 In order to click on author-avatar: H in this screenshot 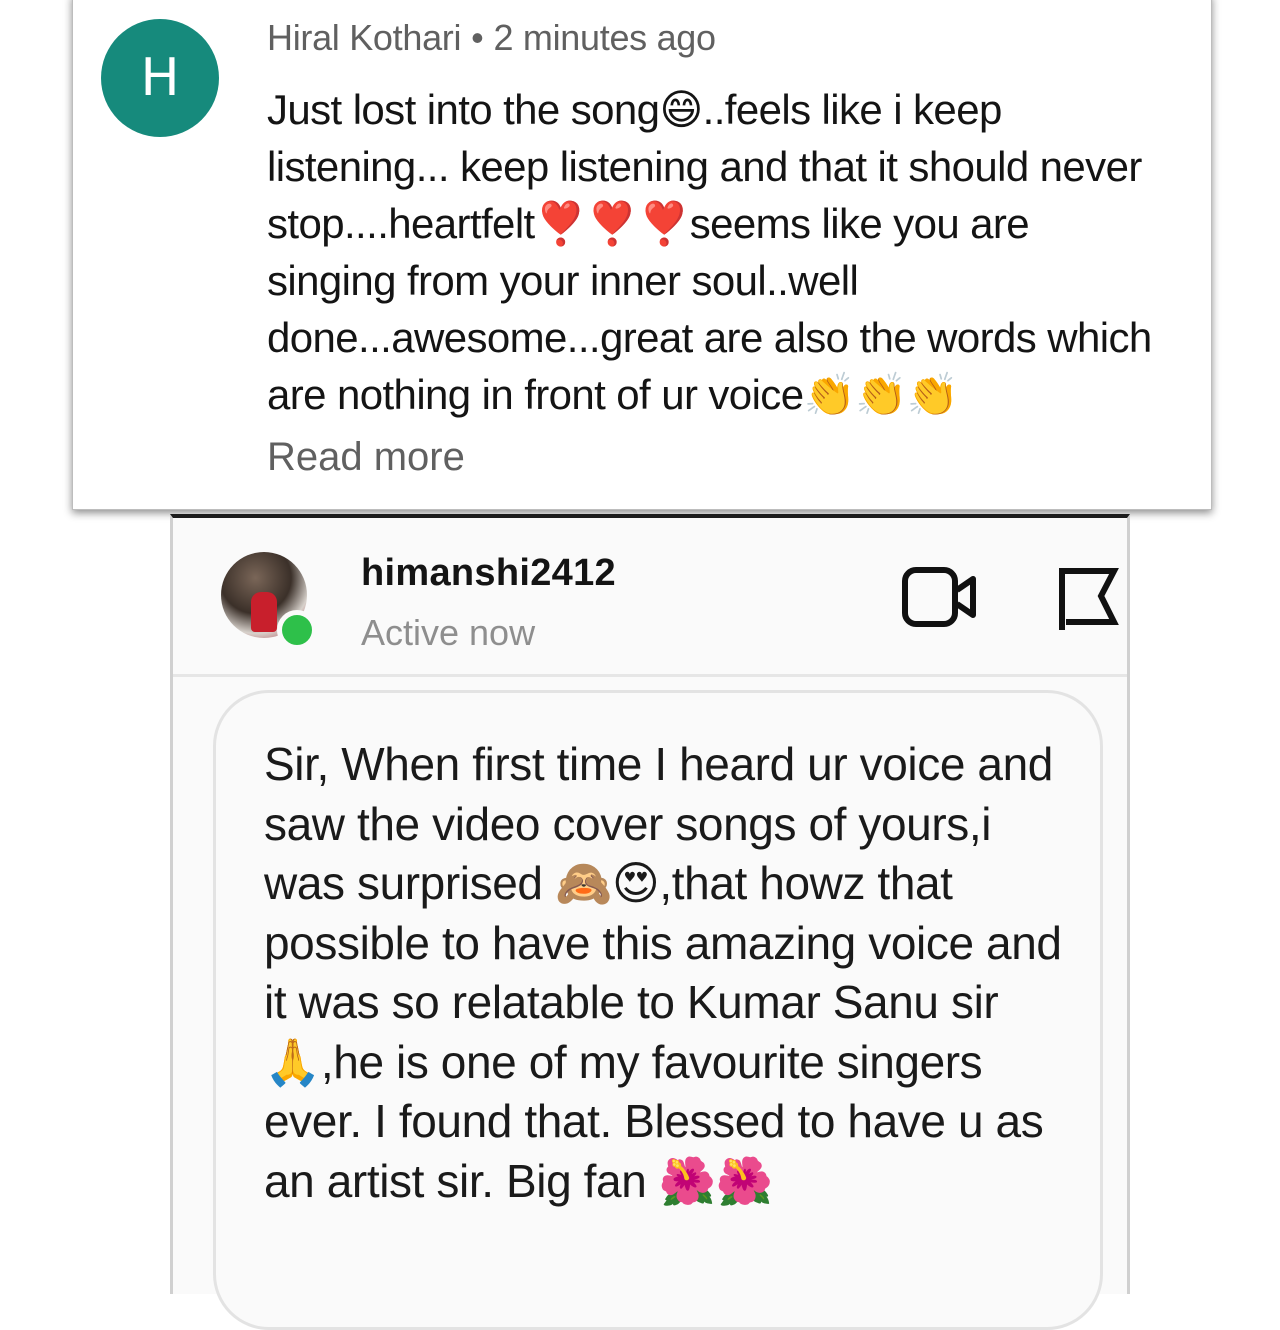, I will do `click(160, 78)`.